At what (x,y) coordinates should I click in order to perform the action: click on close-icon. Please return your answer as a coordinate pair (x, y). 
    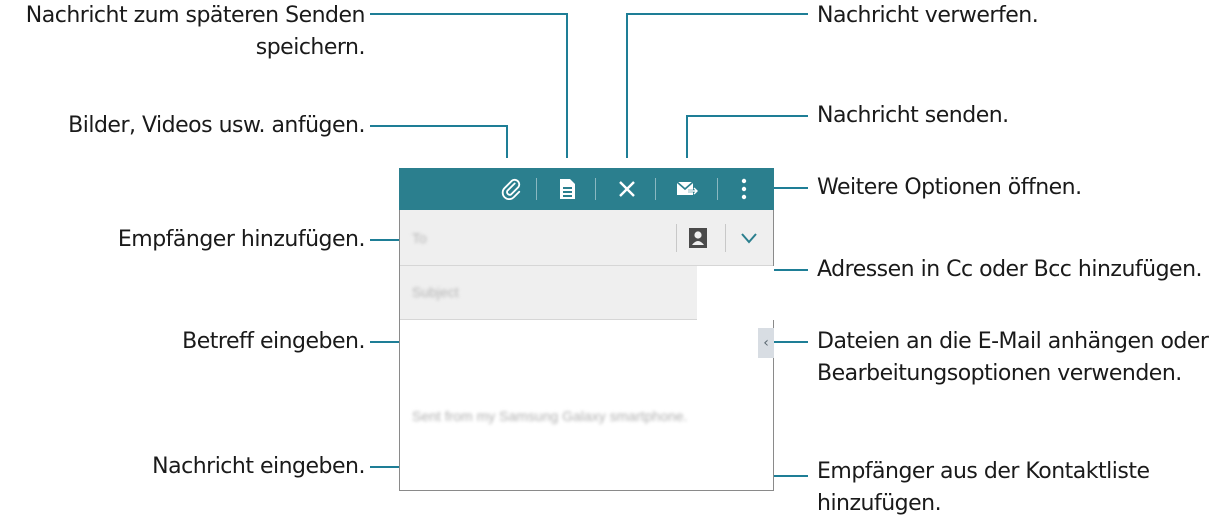
    Looking at the image, I should click on (627, 189).